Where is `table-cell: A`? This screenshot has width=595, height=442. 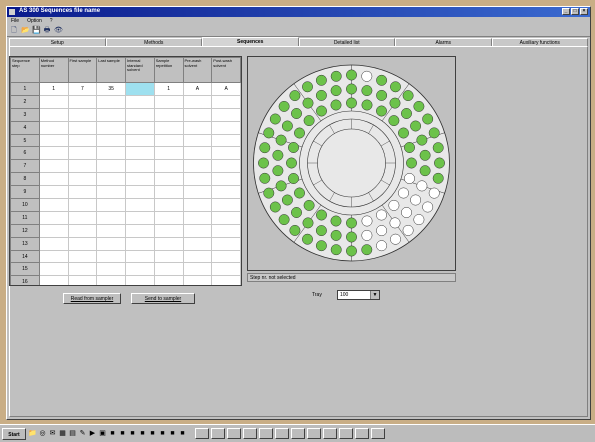
table-cell: A is located at coordinates (197, 89).